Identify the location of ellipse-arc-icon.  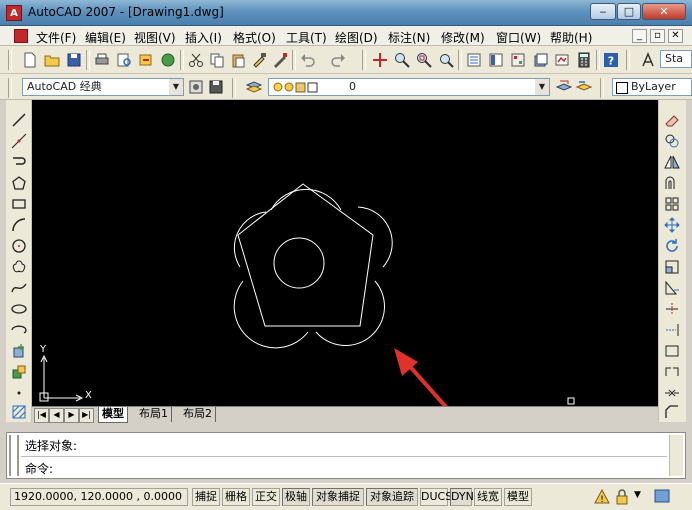
(19, 330).